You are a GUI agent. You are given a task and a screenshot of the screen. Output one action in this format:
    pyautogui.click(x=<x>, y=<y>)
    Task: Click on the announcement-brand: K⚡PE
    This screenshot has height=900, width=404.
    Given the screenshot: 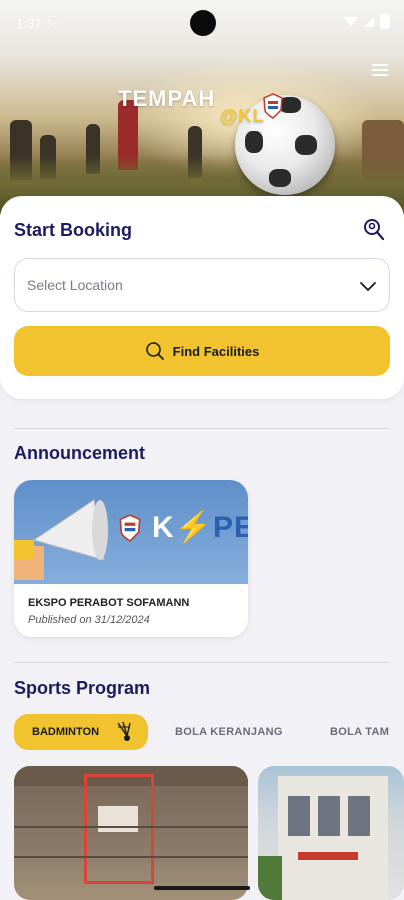 What is the action you would take?
    pyautogui.click(x=200, y=527)
    